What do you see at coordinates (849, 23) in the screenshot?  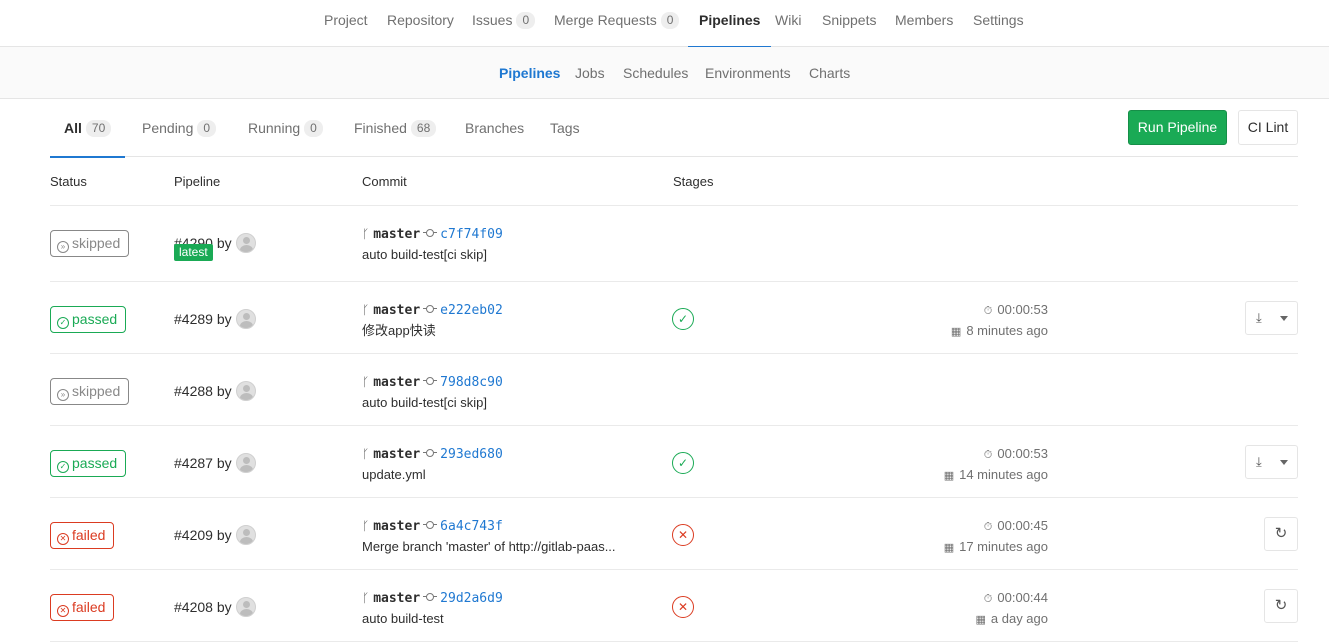 I see `nav-snippets: Snippets` at bounding box center [849, 23].